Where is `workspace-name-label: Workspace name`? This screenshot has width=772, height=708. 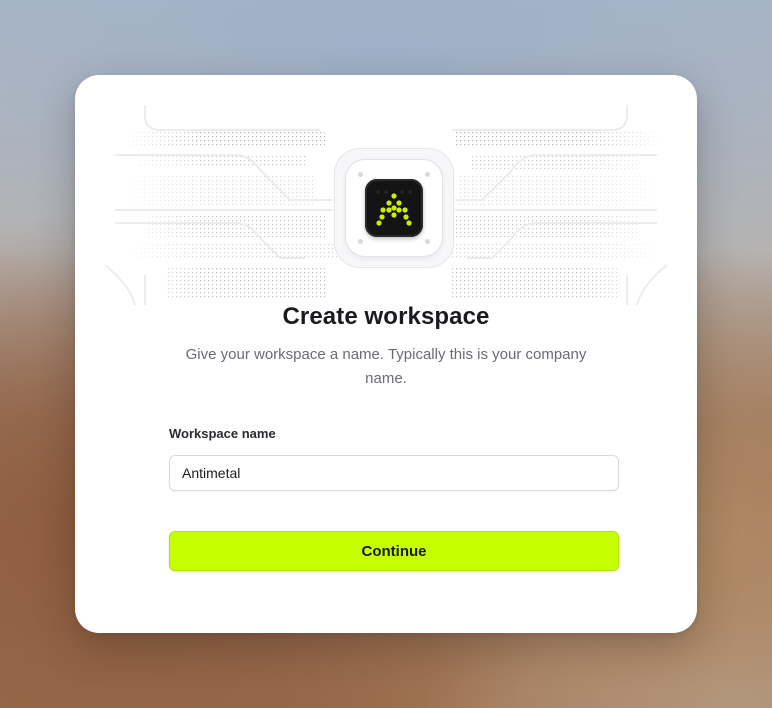
workspace-name-label: Workspace name is located at coordinates (222, 433).